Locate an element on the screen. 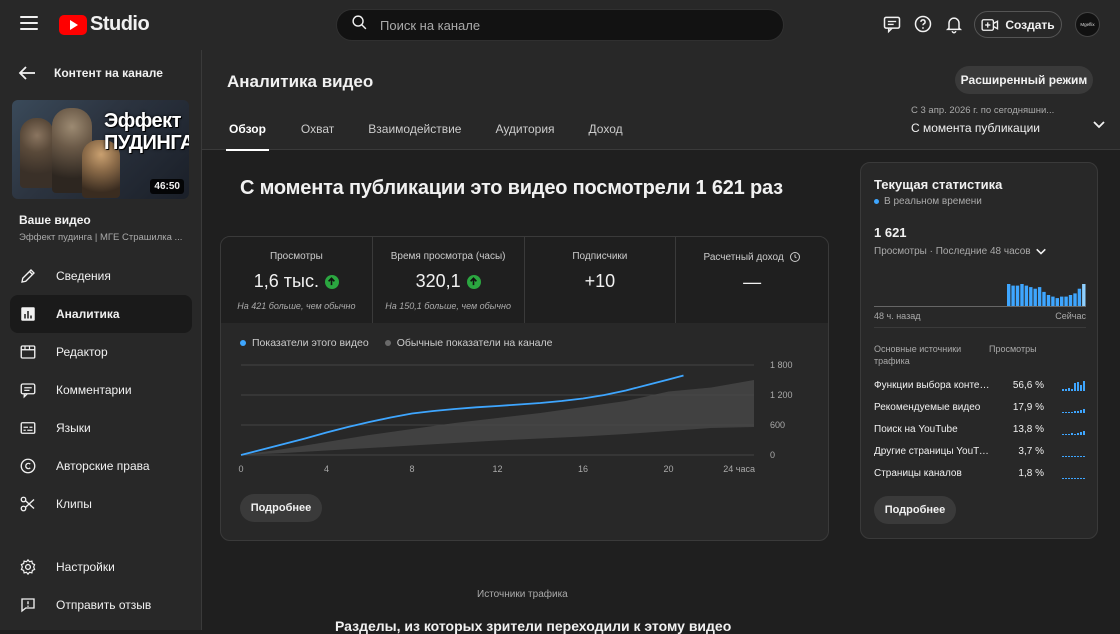 The width and height of the screenshot is (1120, 634). x-tick-label: 0 is located at coordinates (240, 469).